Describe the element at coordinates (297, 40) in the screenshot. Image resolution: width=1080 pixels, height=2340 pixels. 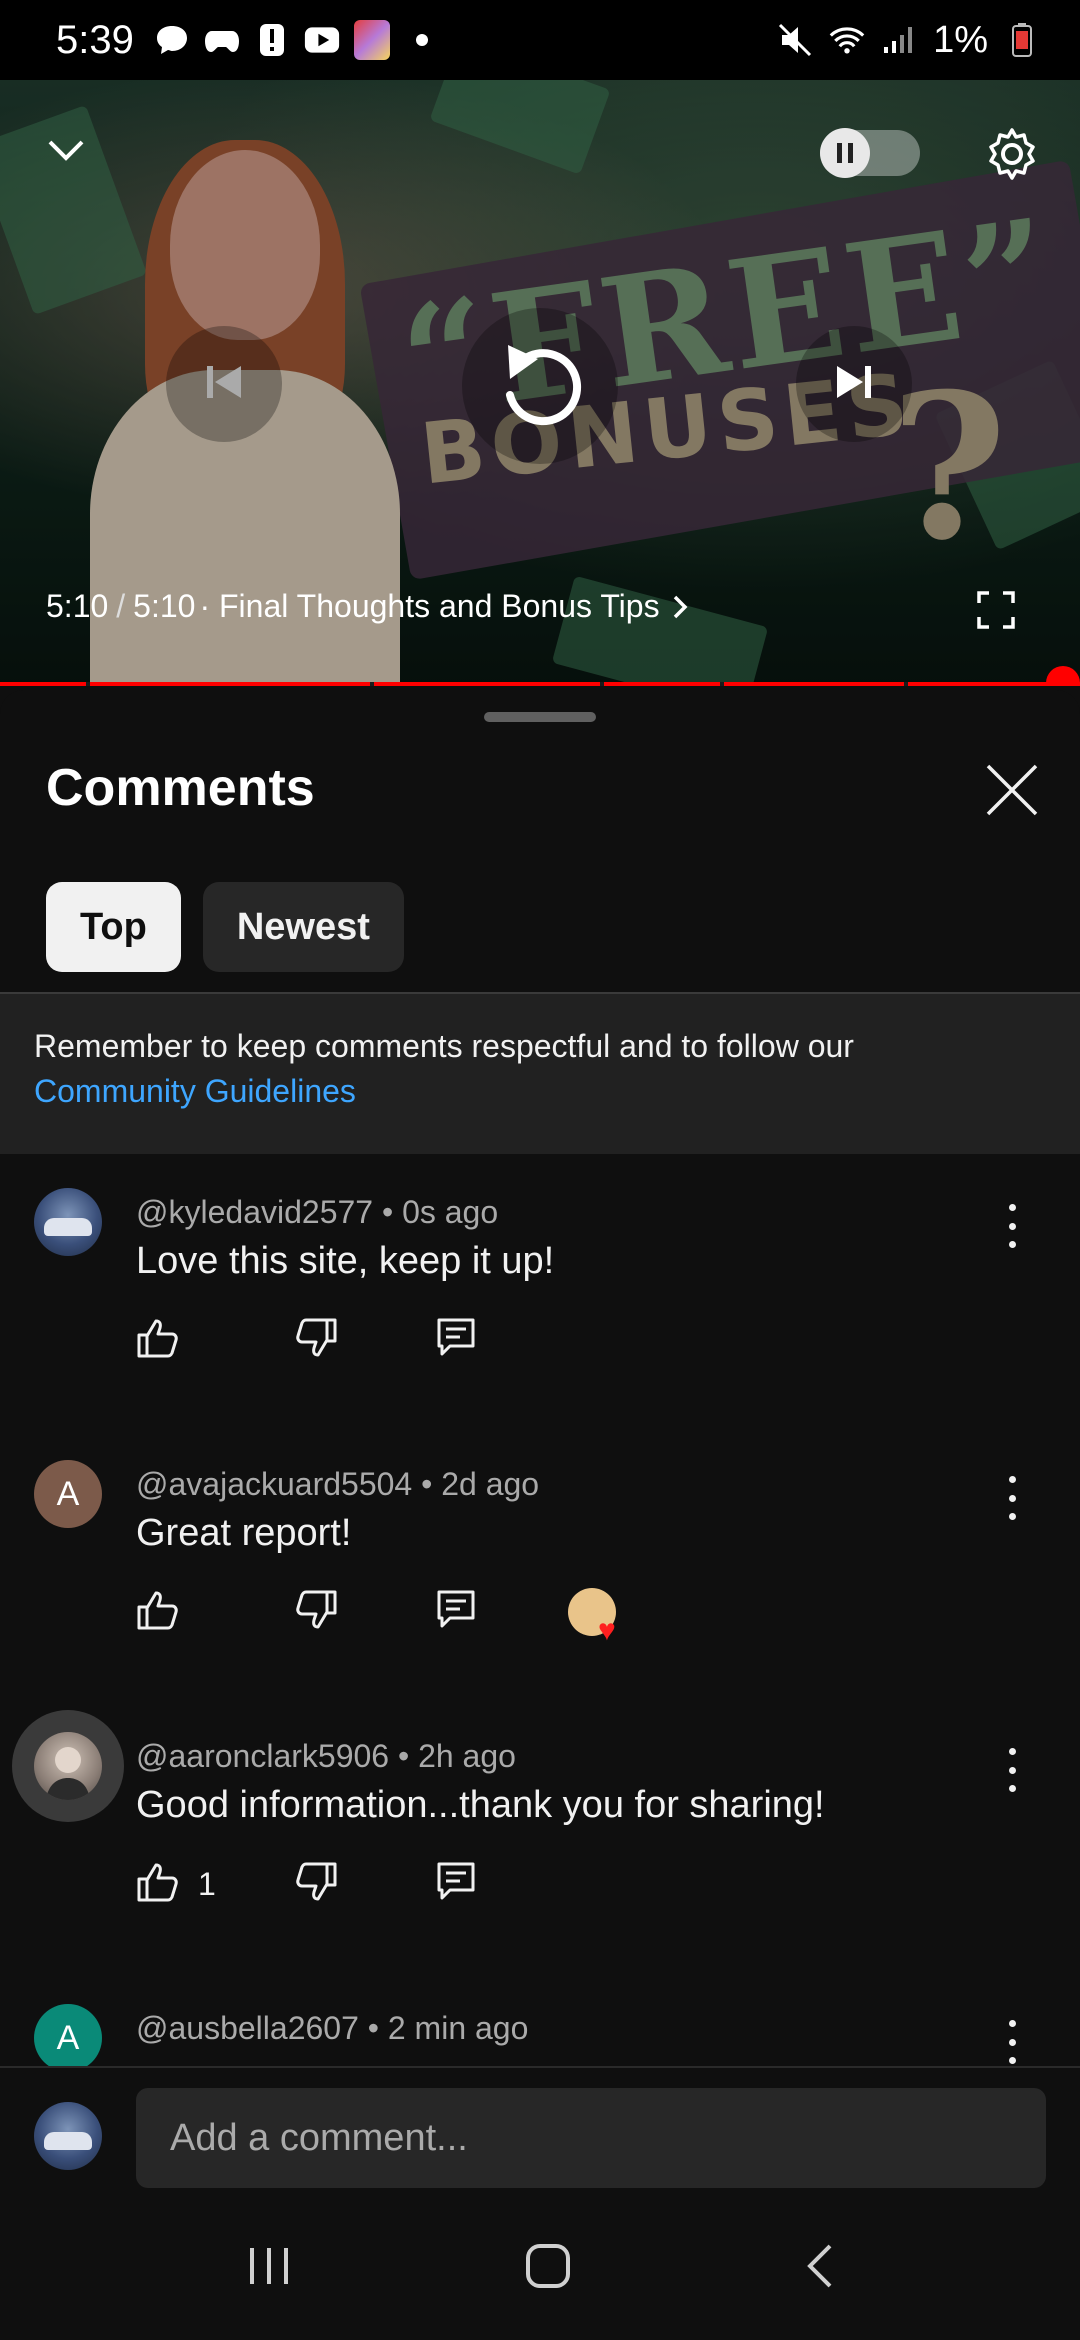
I see `notification-icons` at that location.